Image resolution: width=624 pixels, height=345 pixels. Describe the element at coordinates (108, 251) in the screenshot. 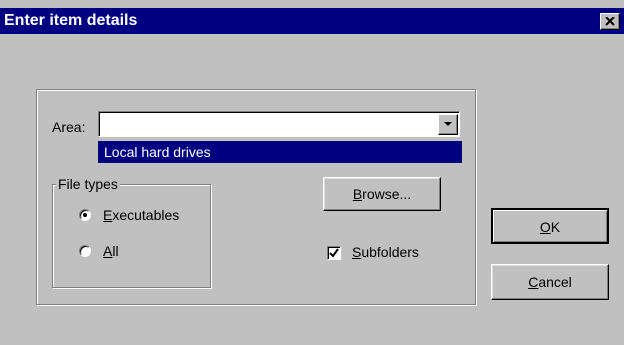

I see `mnemonic-a: A` at that location.